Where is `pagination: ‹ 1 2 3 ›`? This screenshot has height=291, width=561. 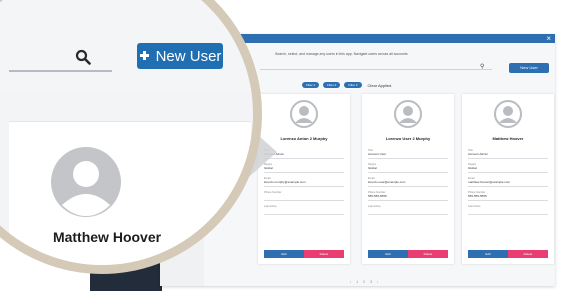 pagination: ‹ 1 2 3 › is located at coordinates (364, 282).